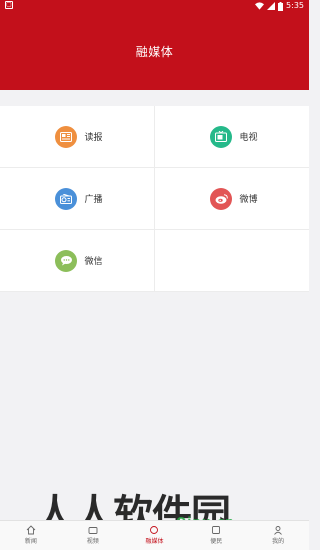  I want to click on grid-row: 读报 电视, so click(154, 137).